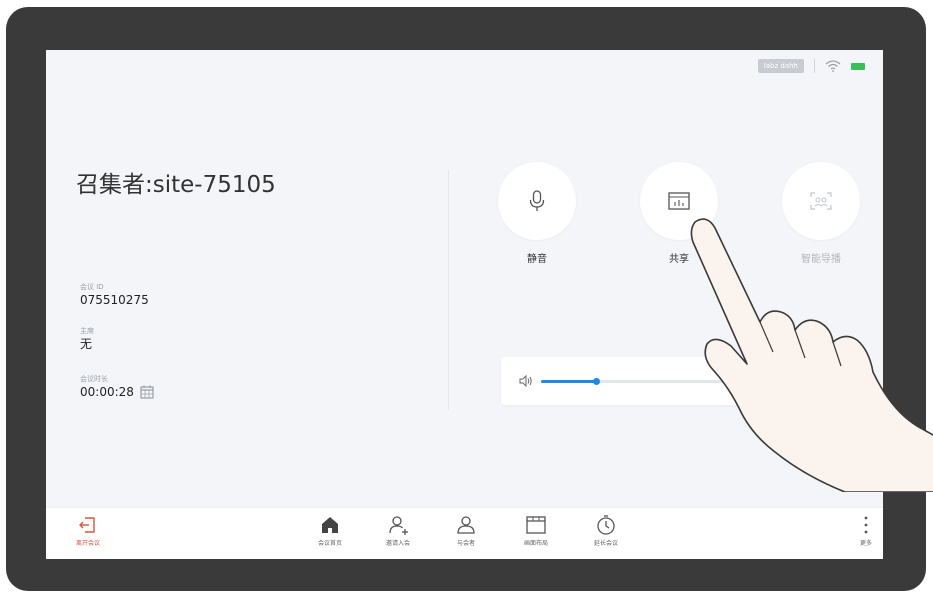 The height and width of the screenshot is (597, 933). Describe the element at coordinates (86, 344) in the screenshot. I see `chair-value: 无` at that location.